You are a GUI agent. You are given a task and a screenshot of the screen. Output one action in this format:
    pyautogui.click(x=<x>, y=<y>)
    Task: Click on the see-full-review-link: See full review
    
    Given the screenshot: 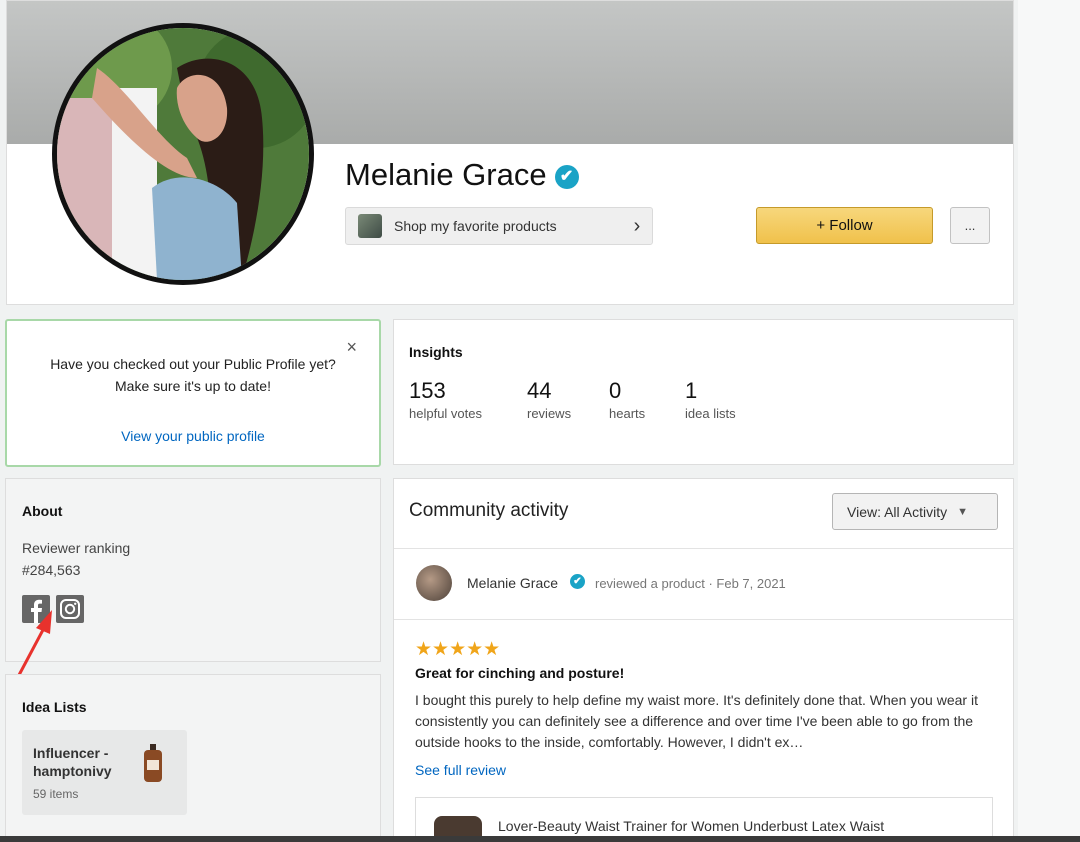 What is the action you would take?
    pyautogui.click(x=460, y=770)
    